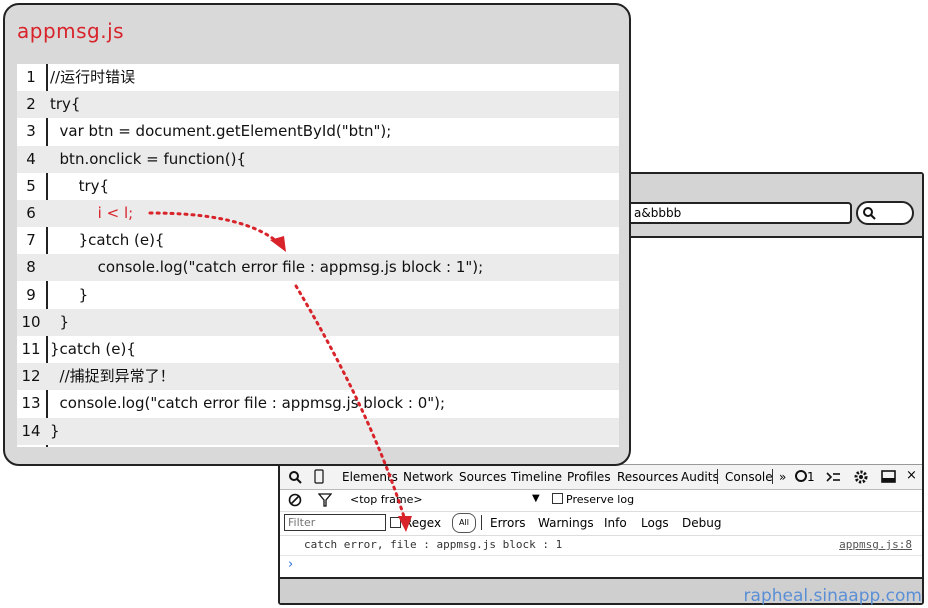  What do you see at coordinates (861, 477) in the screenshot?
I see `settings-gear-icon` at bounding box center [861, 477].